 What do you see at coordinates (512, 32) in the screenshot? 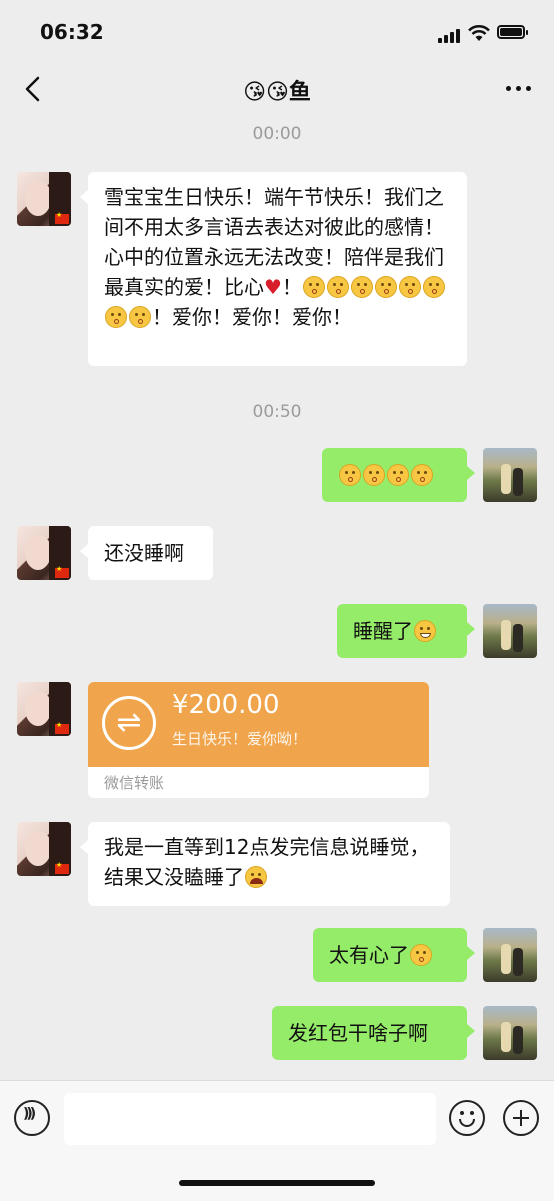
I see `battery-icon` at bounding box center [512, 32].